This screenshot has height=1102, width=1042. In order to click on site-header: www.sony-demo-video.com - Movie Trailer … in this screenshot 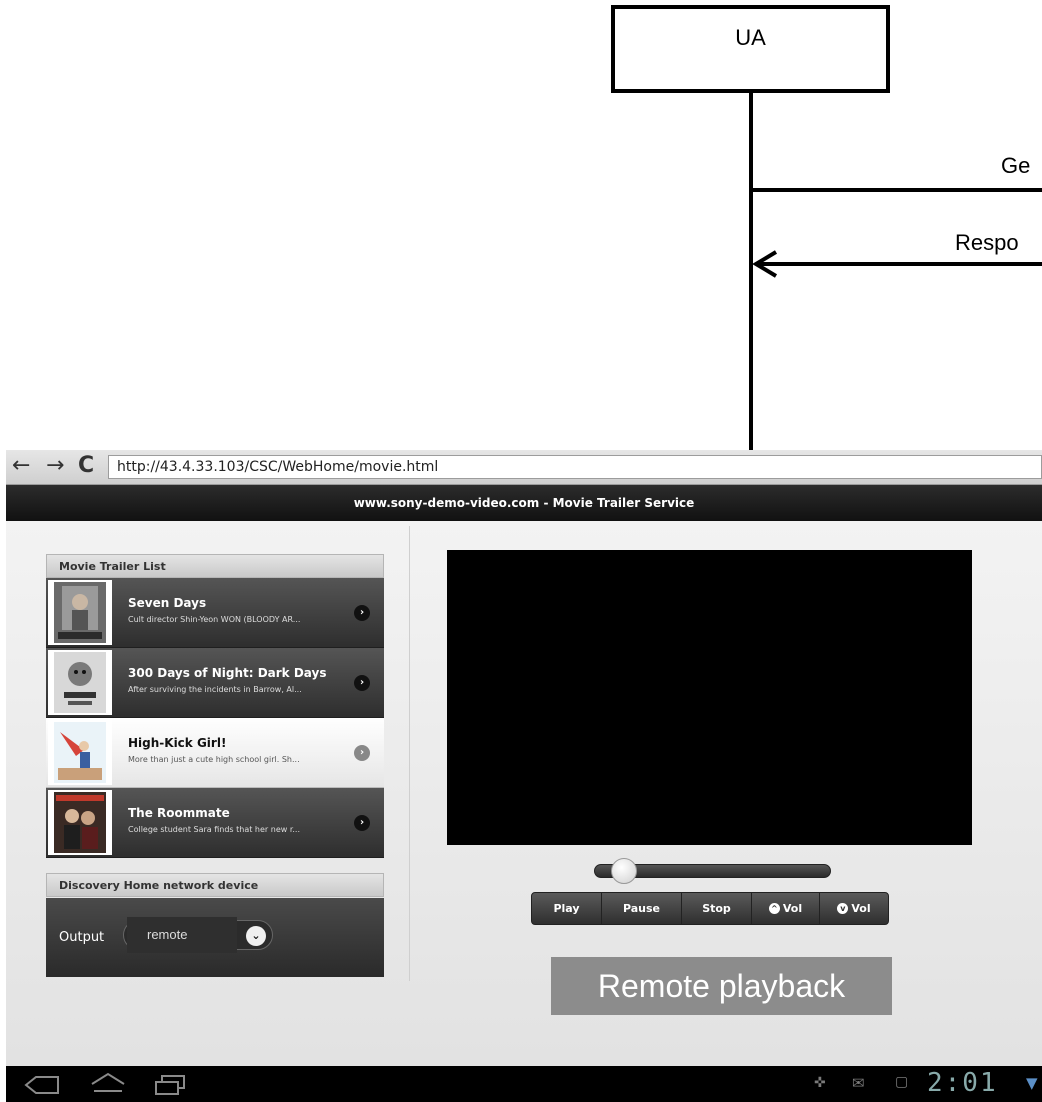, I will do `click(524, 503)`.